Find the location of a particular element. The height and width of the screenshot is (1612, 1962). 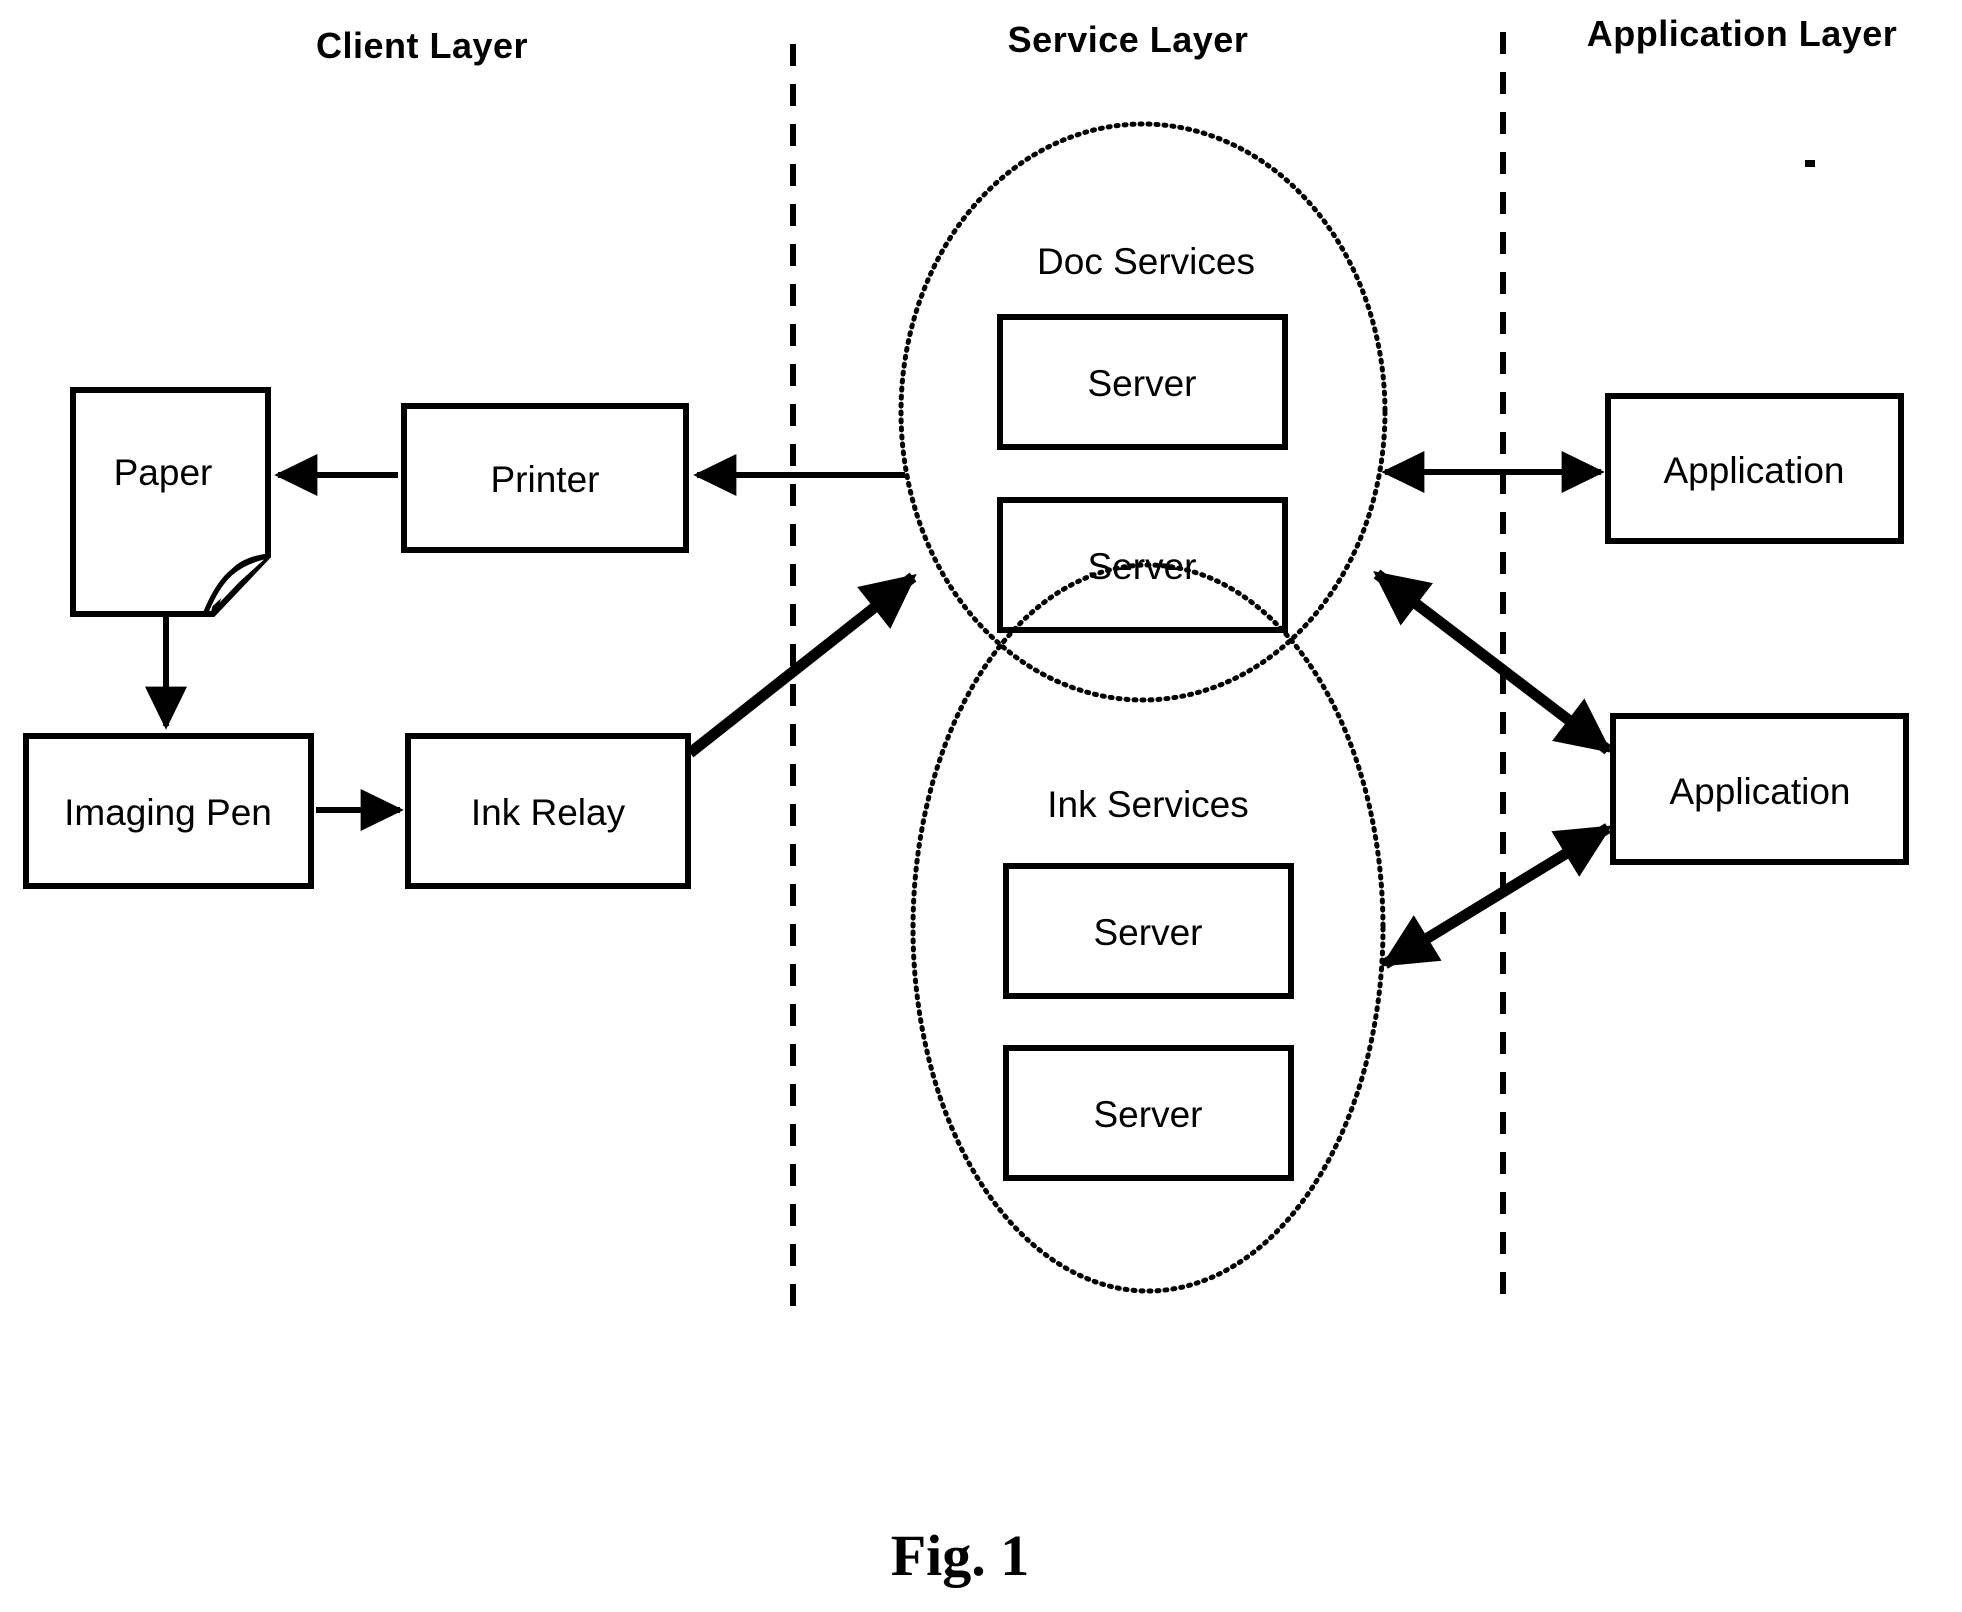

connector-ink-services-to-application-bottom is located at coordinates (1496, 896).